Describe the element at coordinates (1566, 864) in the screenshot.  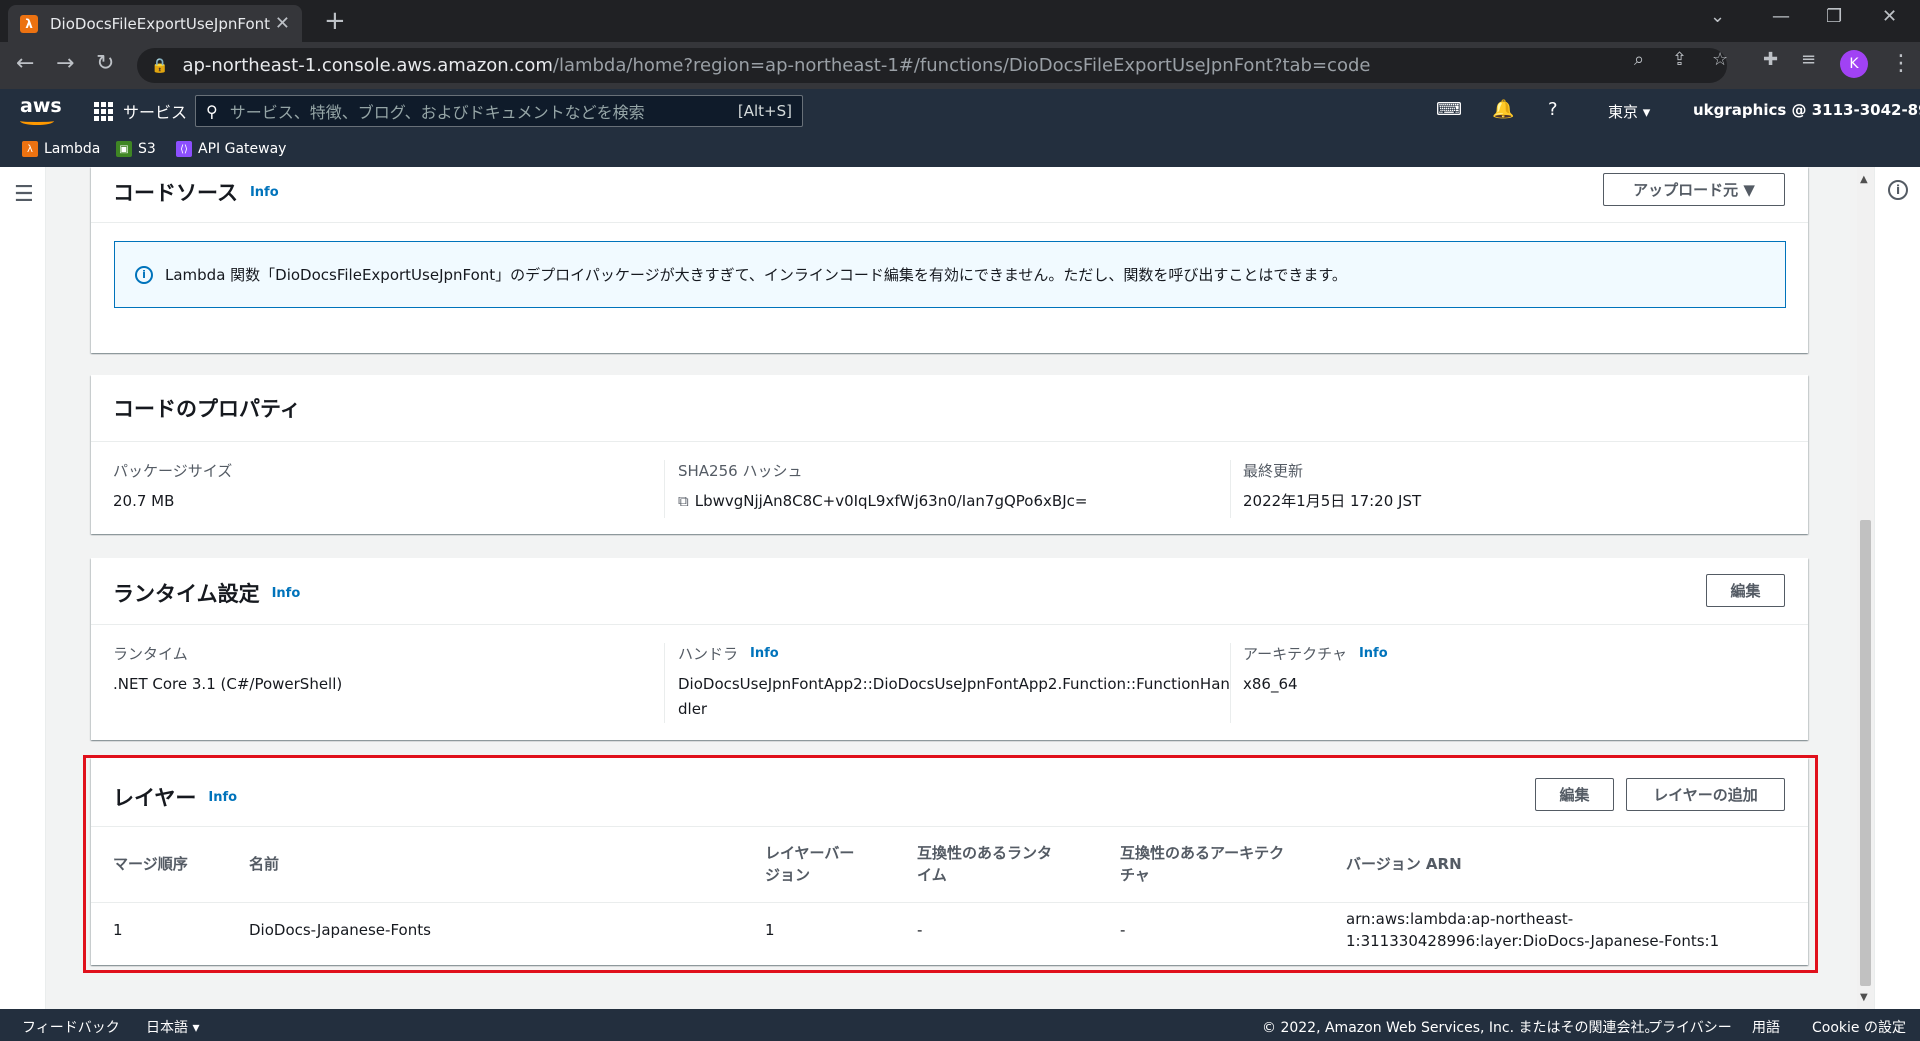
I see `col-version-arn: バージョン ARN` at that location.